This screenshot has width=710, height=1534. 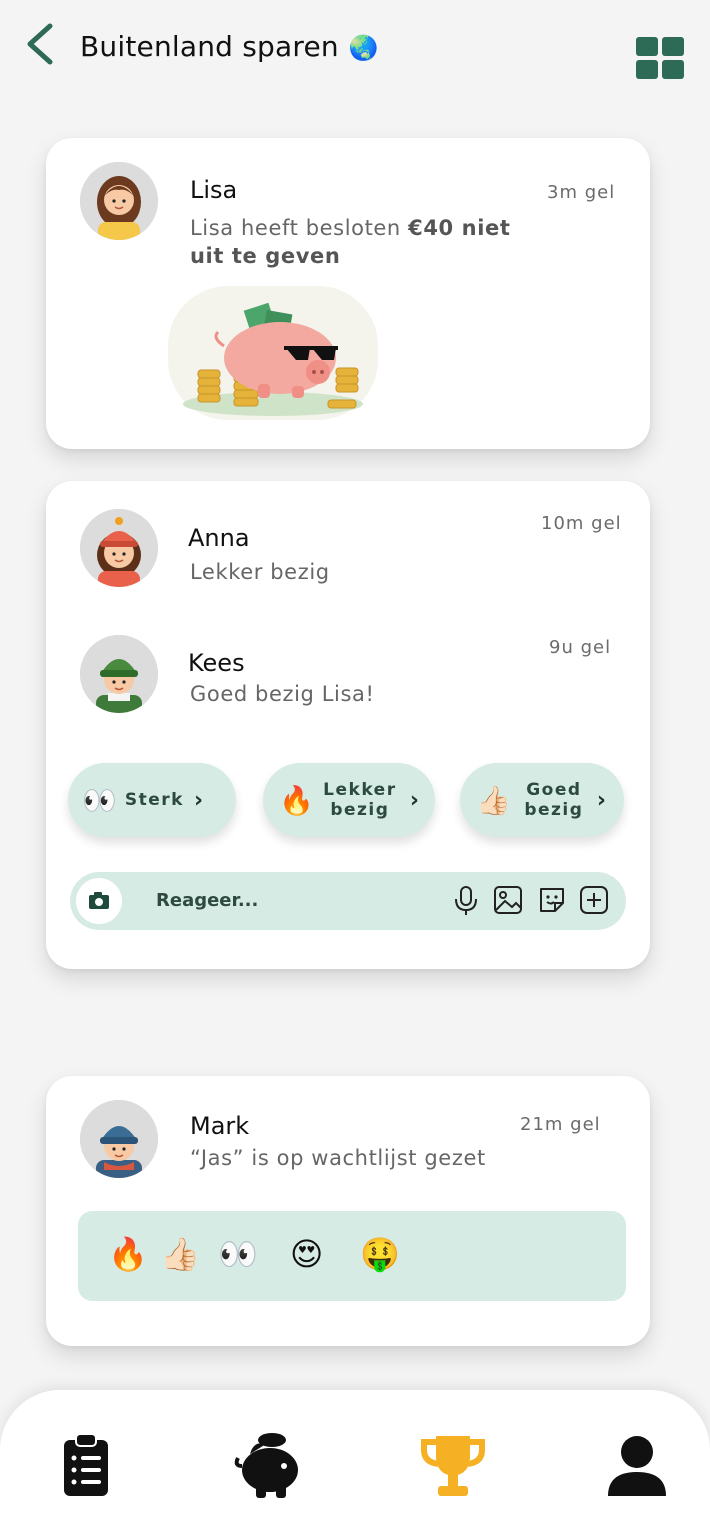 I want to click on money-mouth-reaction: 🤑, so click(x=380, y=1254).